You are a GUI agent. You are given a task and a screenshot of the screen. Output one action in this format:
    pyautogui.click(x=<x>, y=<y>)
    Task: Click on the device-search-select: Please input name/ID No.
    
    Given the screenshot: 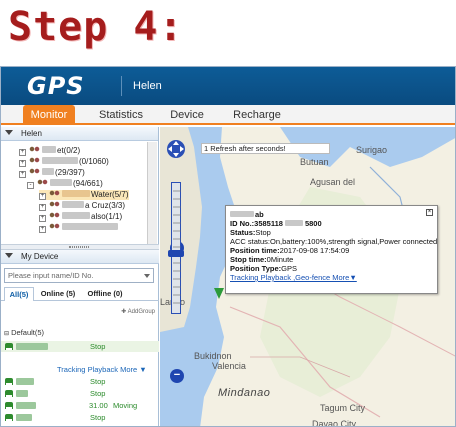 What is the action you would take?
    pyautogui.click(x=79, y=275)
    